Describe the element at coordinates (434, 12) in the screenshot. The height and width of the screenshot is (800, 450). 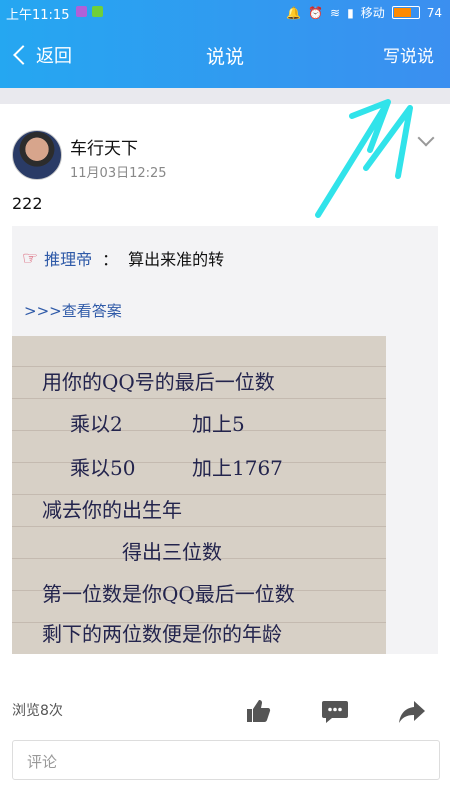
I see `battery-level: 74` at that location.